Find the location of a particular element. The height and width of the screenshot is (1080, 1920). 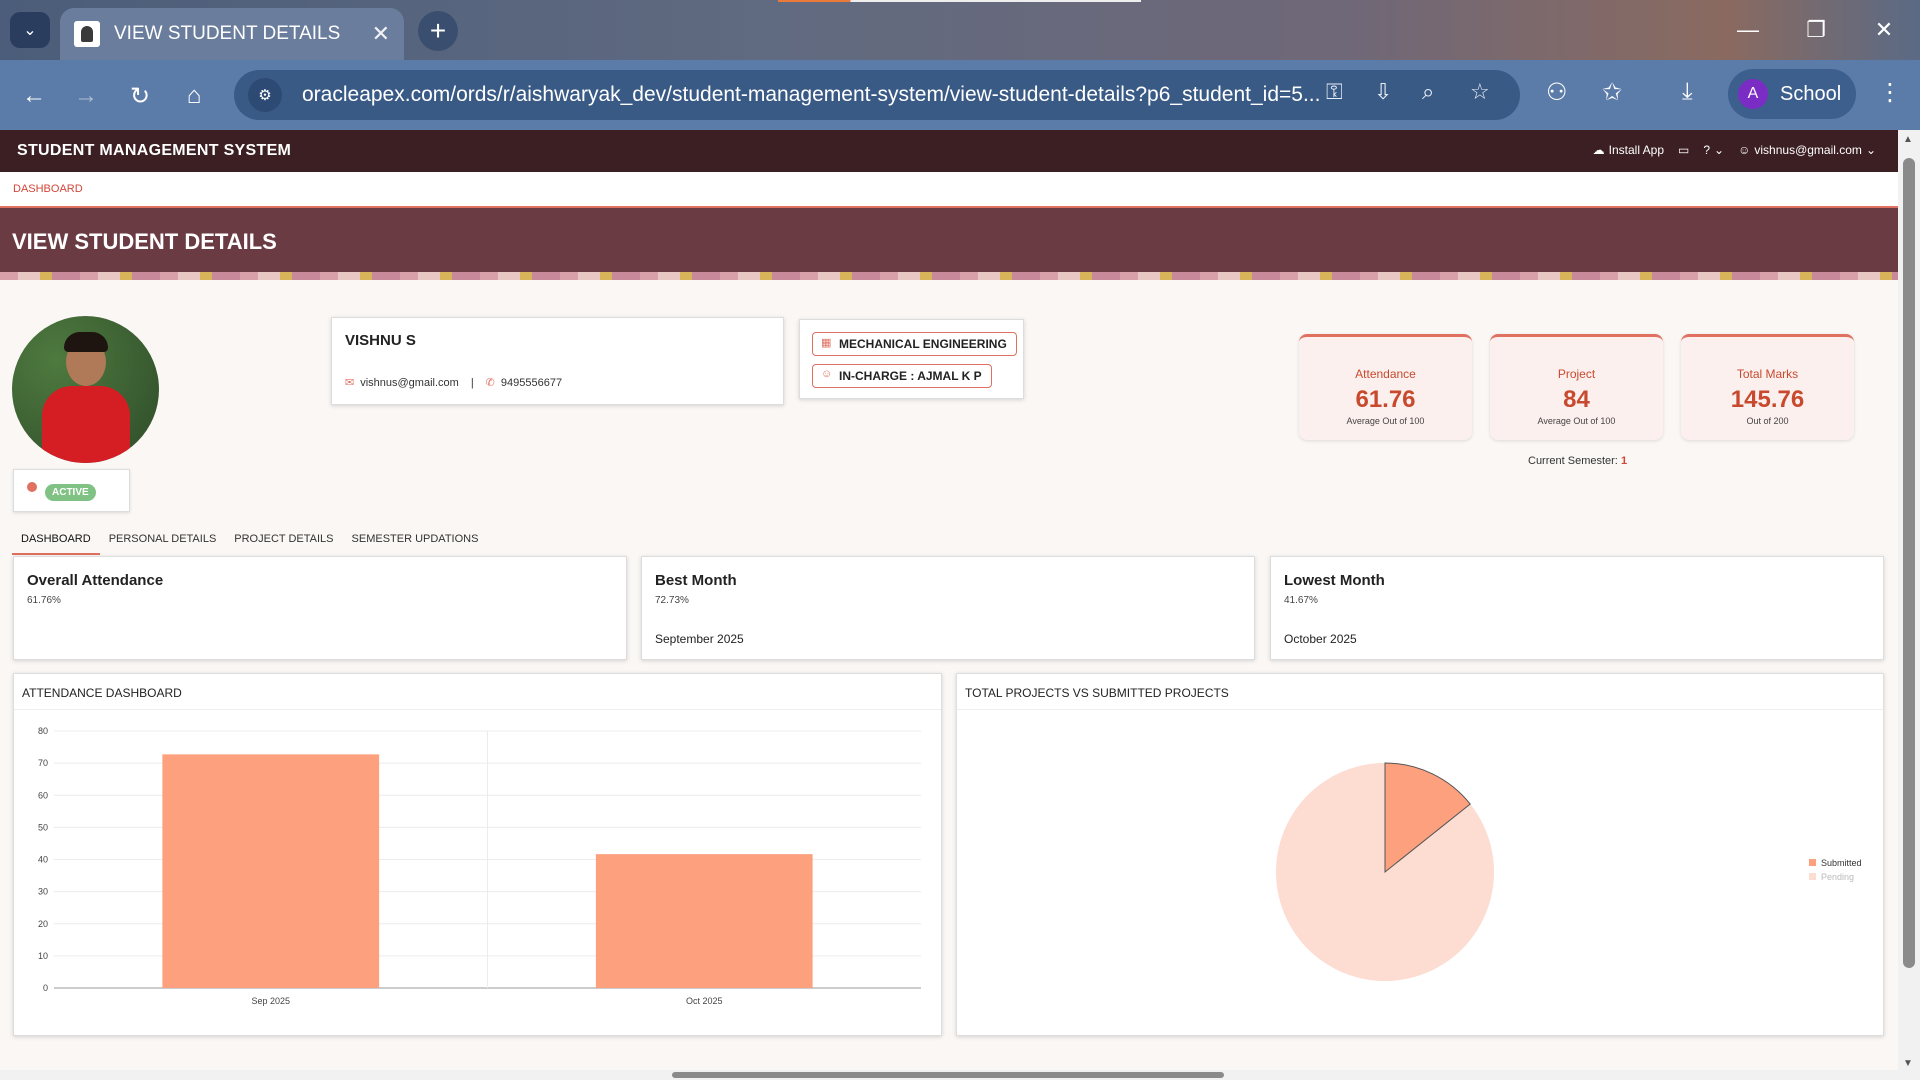

y-tick-label: 0 is located at coordinates (45, 988).